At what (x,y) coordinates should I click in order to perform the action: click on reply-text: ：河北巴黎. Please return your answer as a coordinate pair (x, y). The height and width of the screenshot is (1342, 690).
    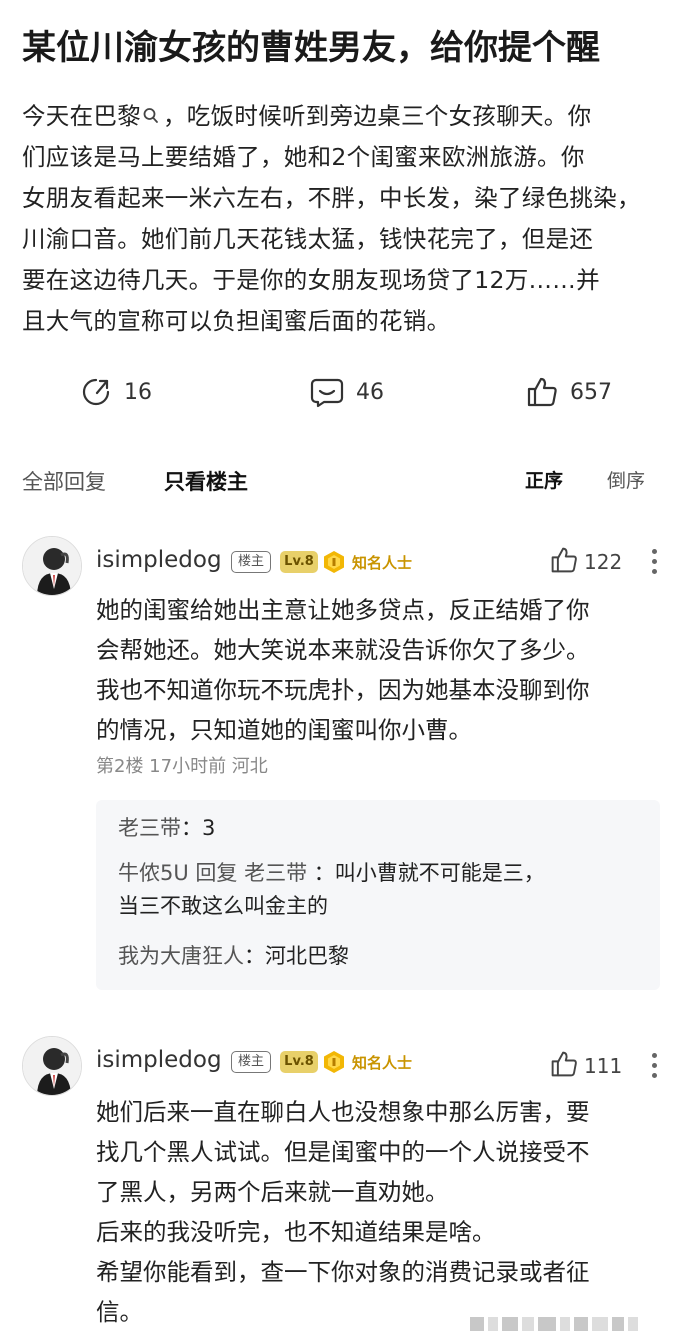
    Looking at the image, I should click on (296, 956).